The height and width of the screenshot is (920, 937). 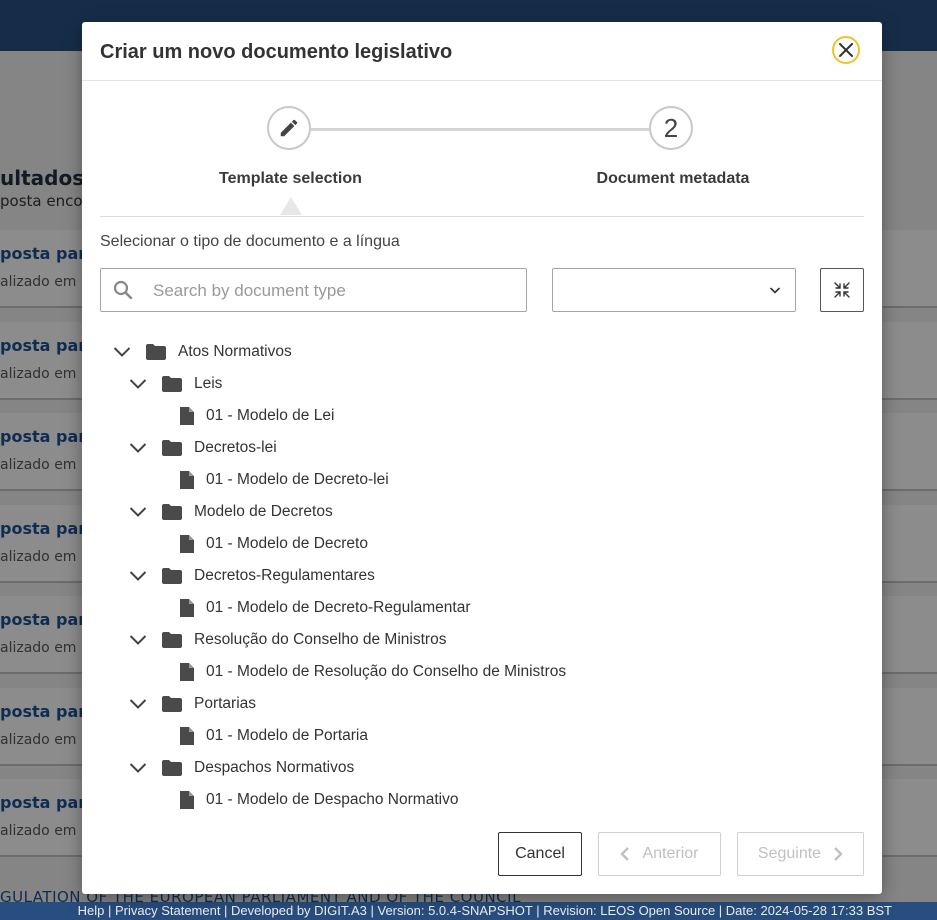 I want to click on step-2-circle: 2, so click(x=671, y=128).